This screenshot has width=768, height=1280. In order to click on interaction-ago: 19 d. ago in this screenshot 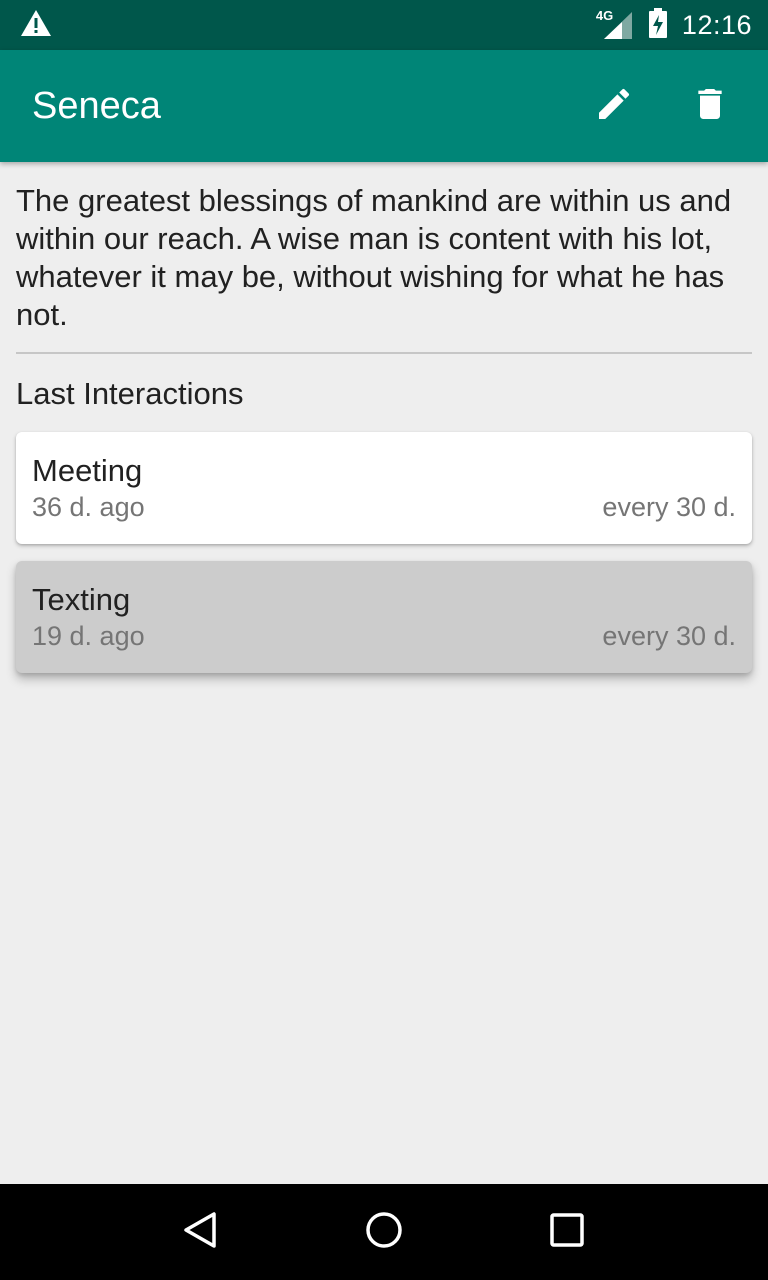, I will do `click(88, 636)`.